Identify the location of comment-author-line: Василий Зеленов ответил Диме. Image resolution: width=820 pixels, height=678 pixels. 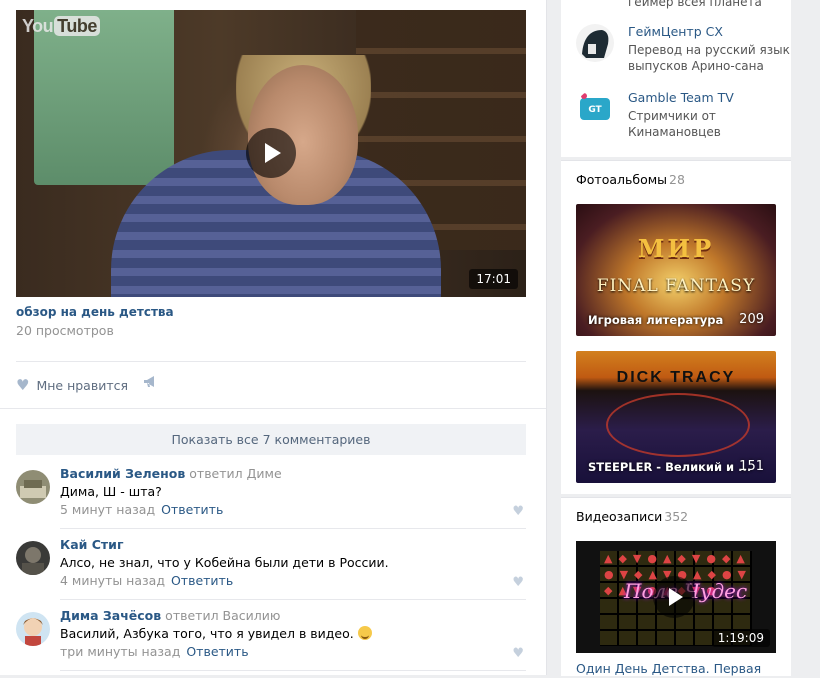
(171, 473).